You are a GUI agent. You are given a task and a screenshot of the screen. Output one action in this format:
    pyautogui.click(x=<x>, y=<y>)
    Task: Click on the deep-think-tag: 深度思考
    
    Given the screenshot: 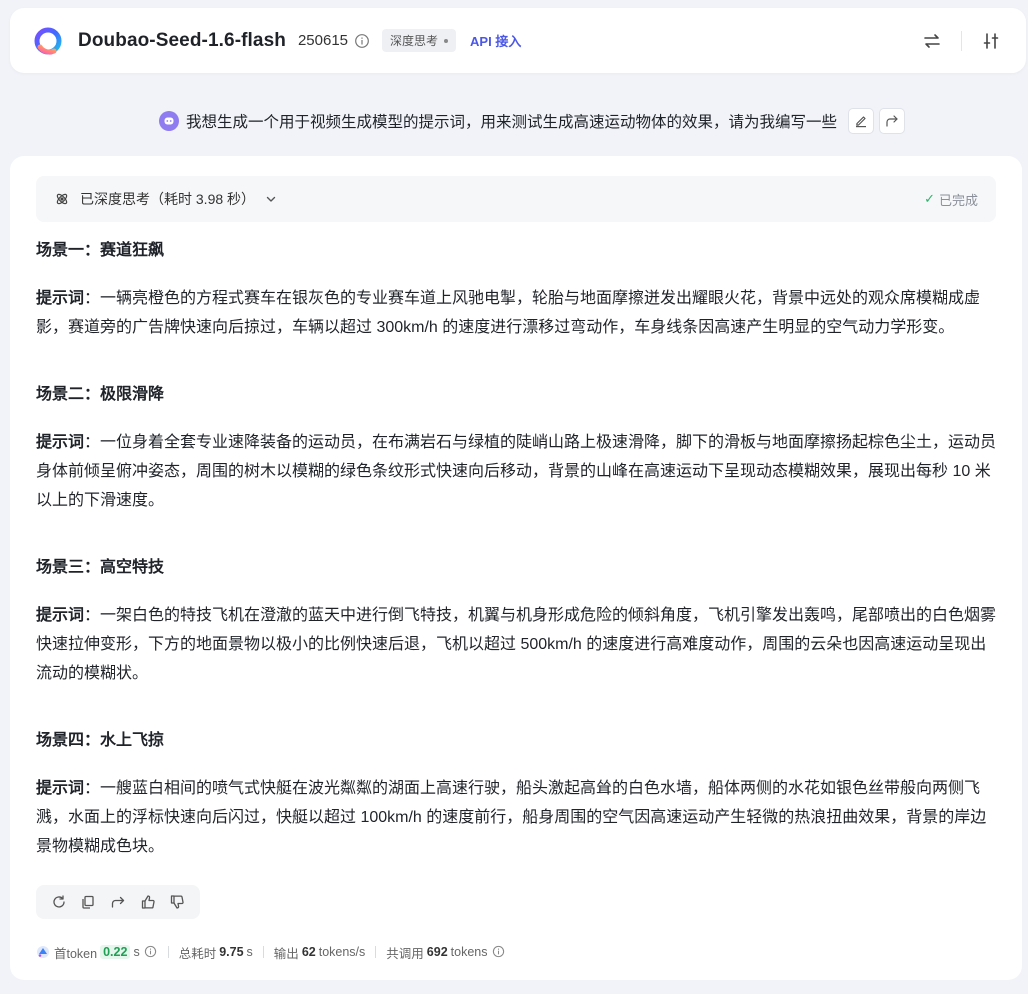 What is the action you would take?
    pyautogui.click(x=419, y=40)
    